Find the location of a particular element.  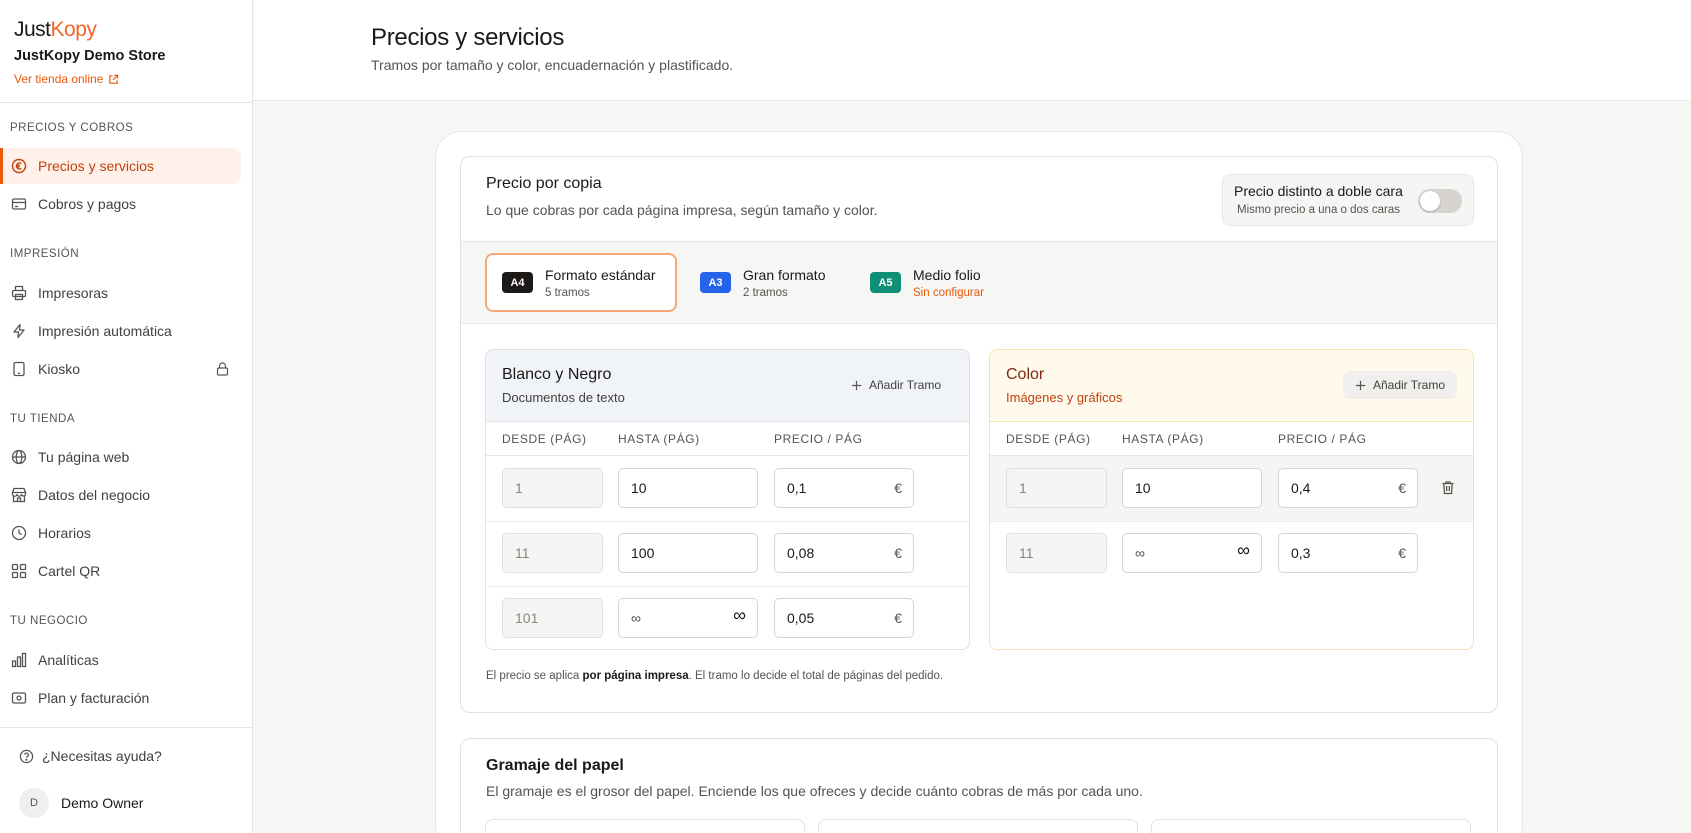

view-store-label: Ver tienda online is located at coordinates (59, 79).